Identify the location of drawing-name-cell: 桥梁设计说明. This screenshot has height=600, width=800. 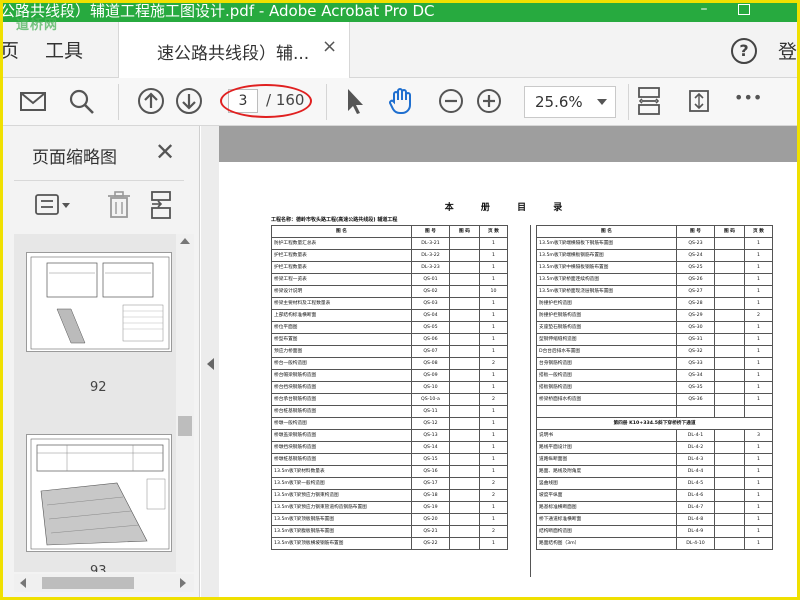
(341, 291).